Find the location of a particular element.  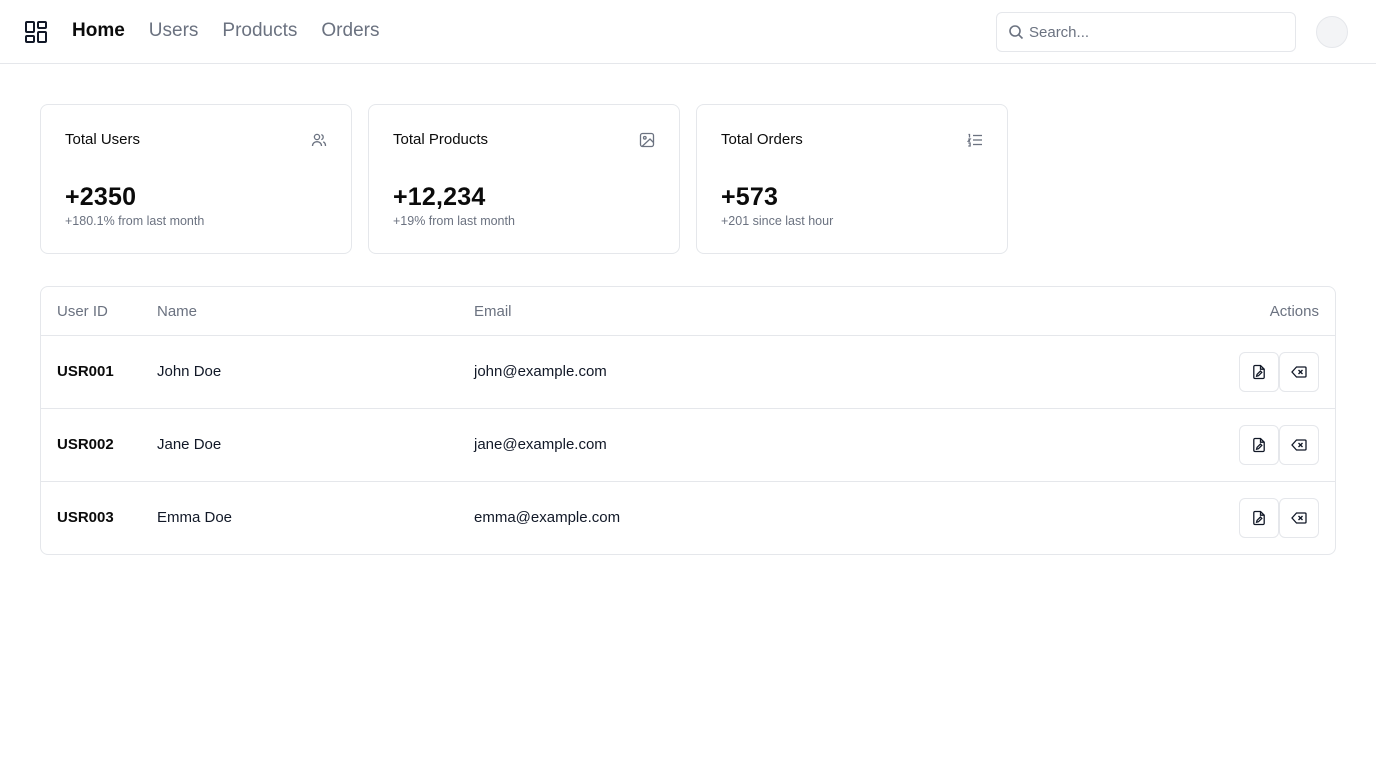

table-row: USR001 John Doe john@example.com is located at coordinates (688, 372).